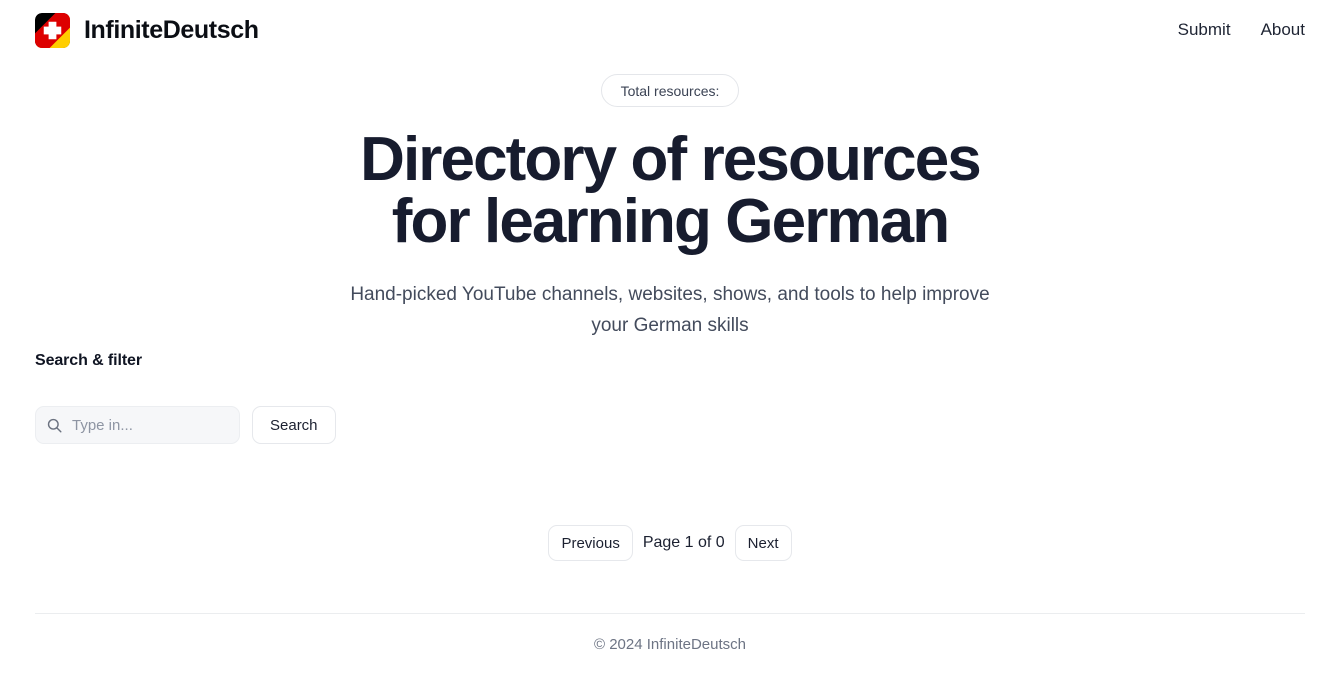 The width and height of the screenshot is (1340, 698). I want to click on primary-nav: Submit About, so click(1241, 30).